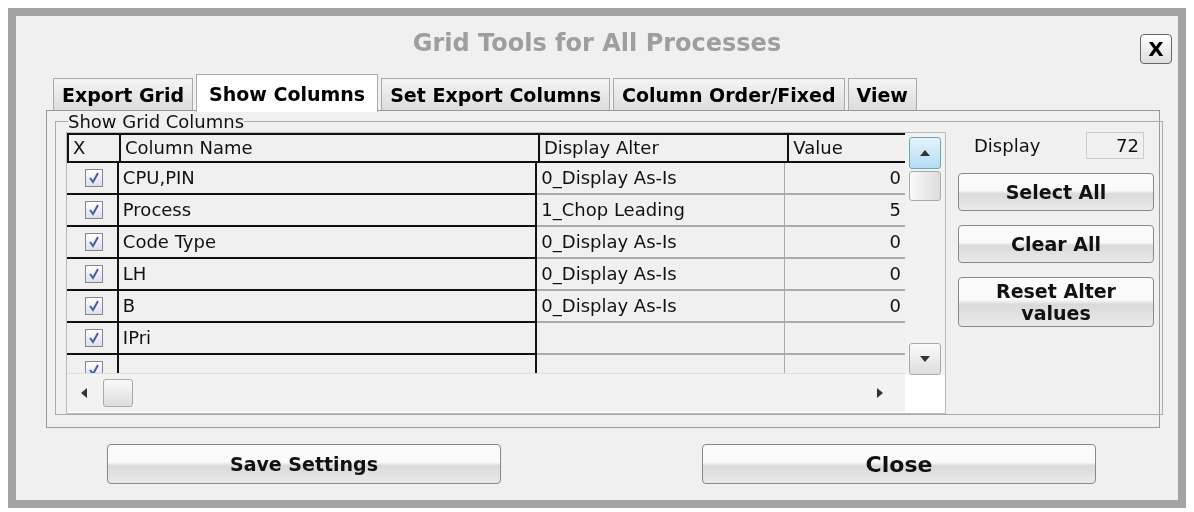 The height and width of the screenshot is (512, 1194). I want to click on vertical-scrollbar, so click(925, 254).